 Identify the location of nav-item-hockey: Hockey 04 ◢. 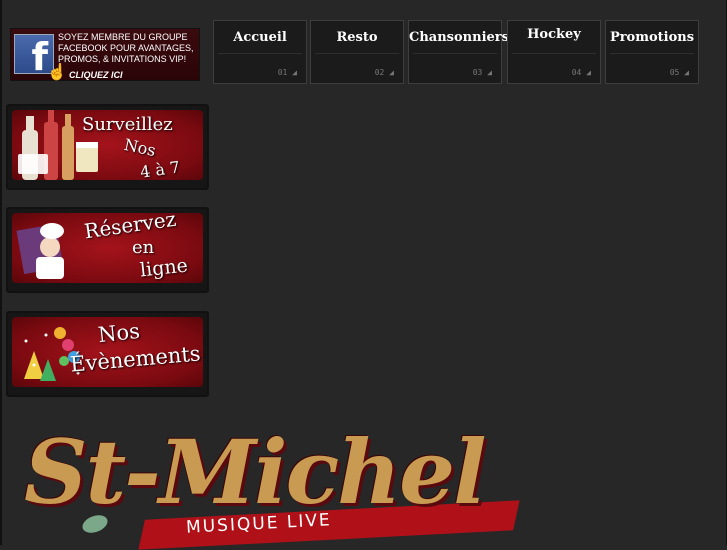
(554, 52).